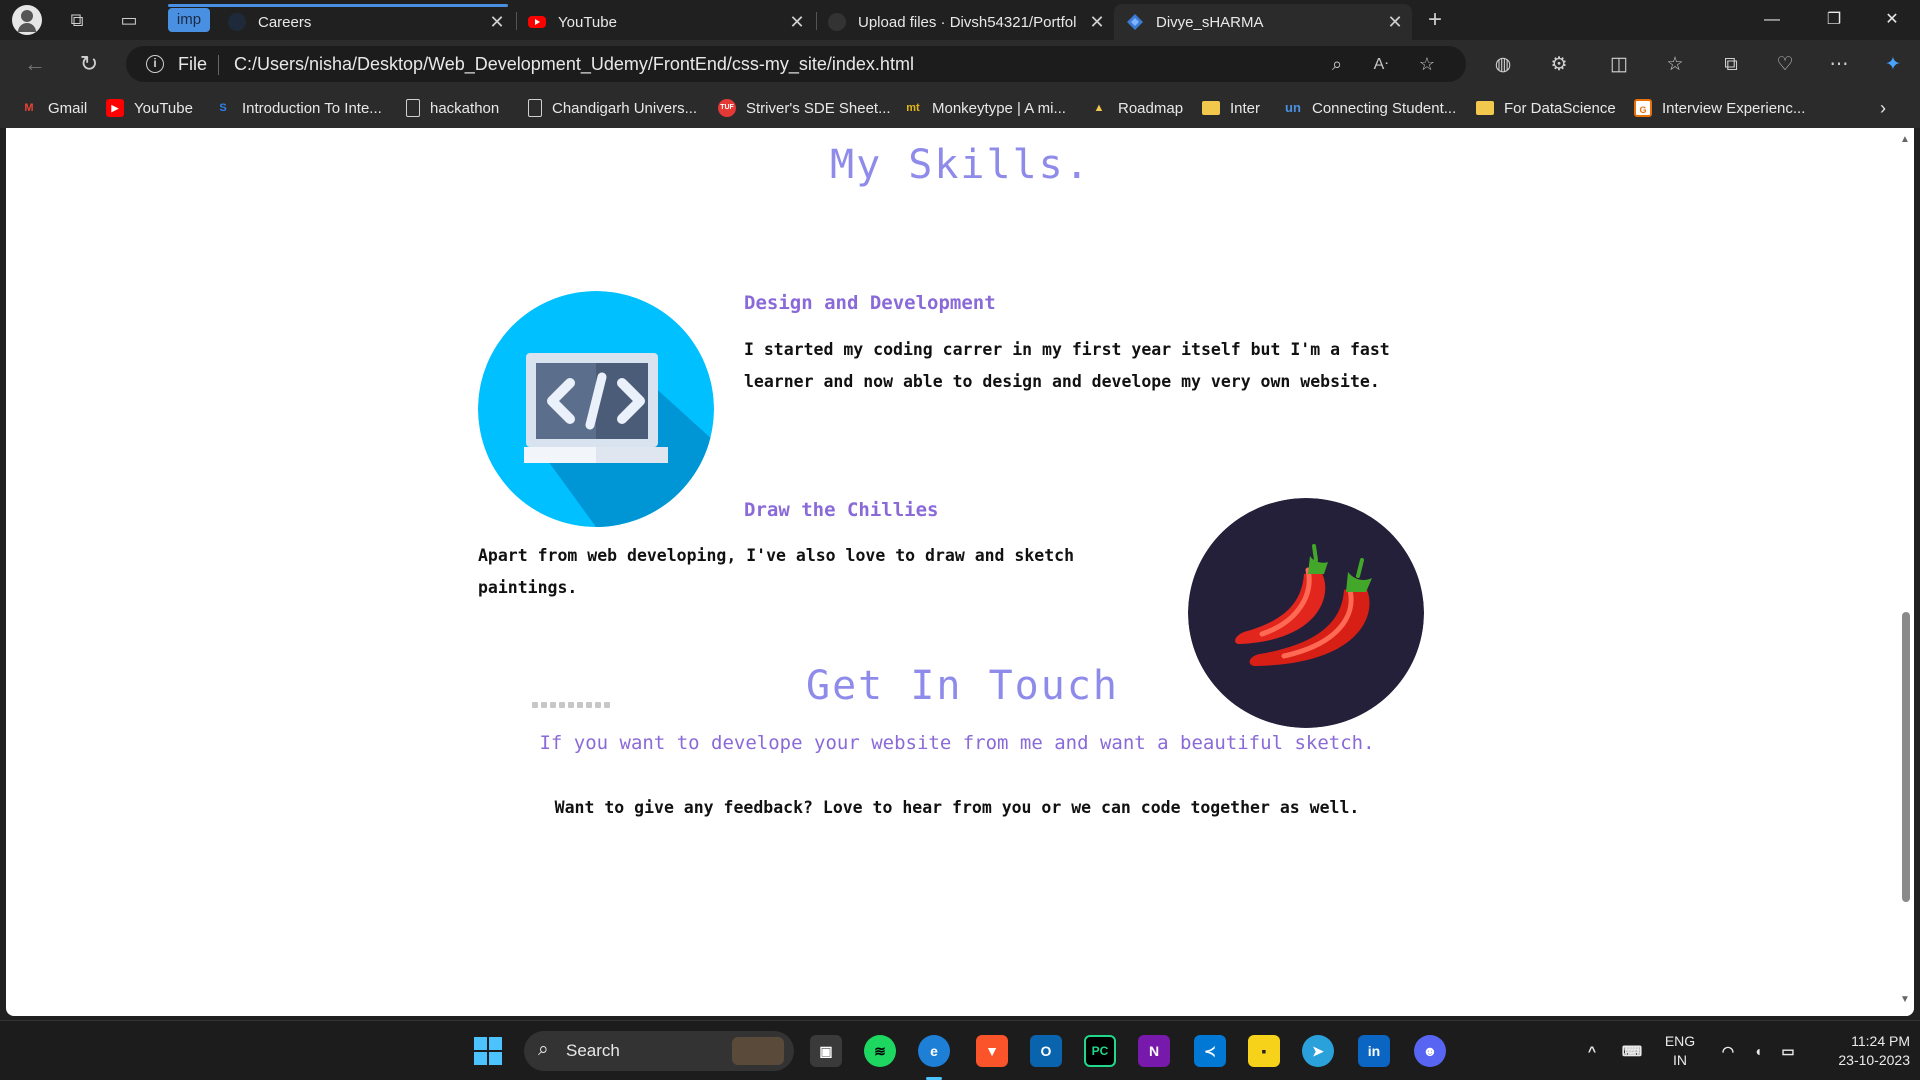 The height and width of the screenshot is (1080, 1920). Describe the element at coordinates (826, 1051) in the screenshot. I see `task-view-icon: ▣` at that location.